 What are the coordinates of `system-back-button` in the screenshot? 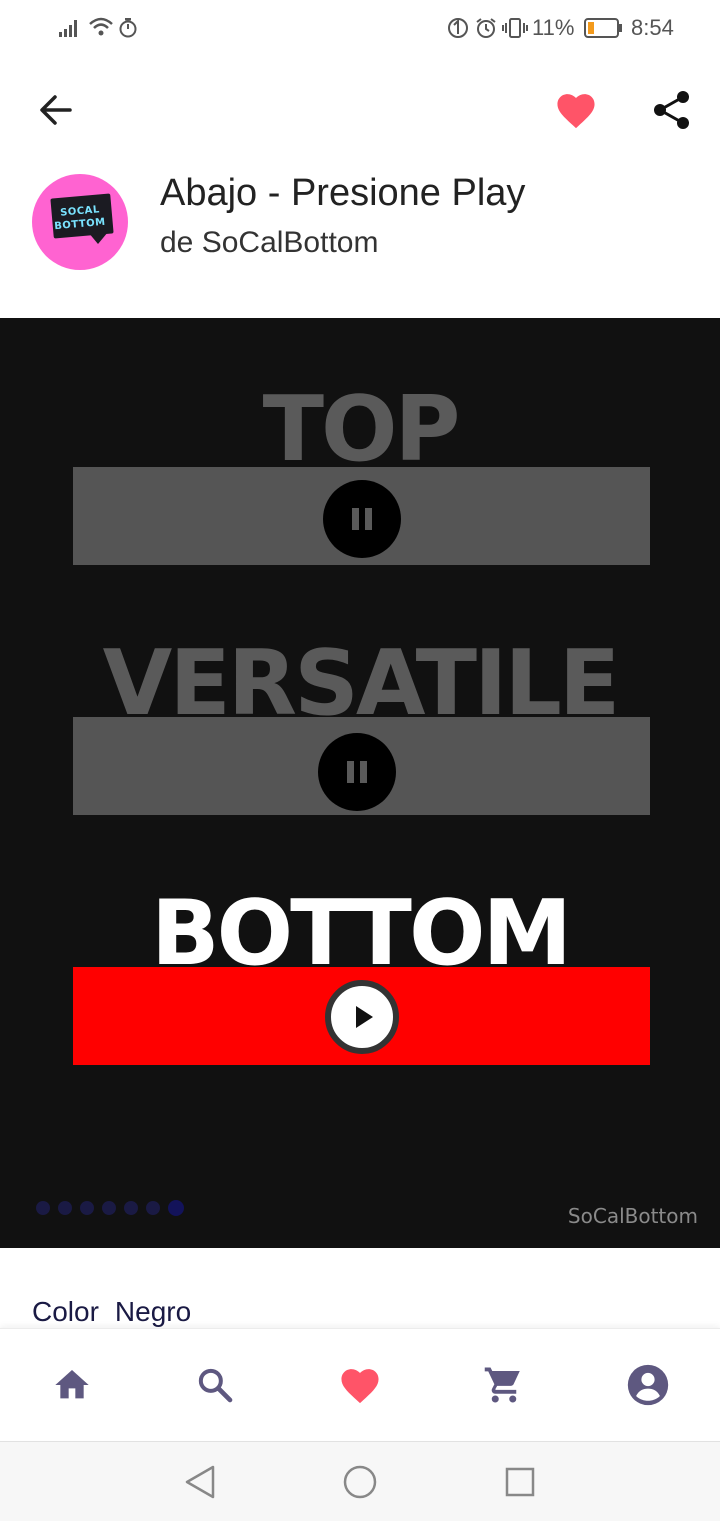 It's located at (200, 1482).